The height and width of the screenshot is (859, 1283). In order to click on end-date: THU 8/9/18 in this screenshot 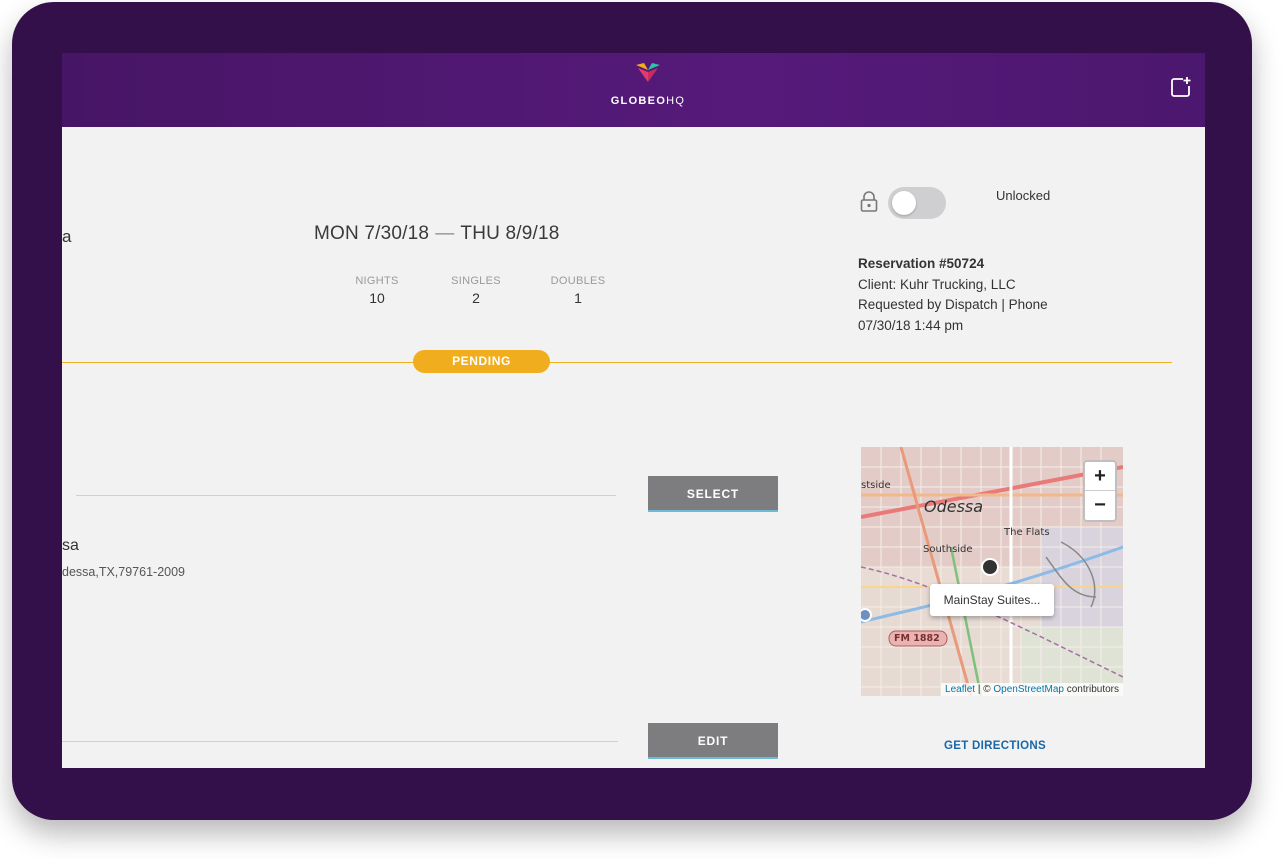, I will do `click(510, 233)`.